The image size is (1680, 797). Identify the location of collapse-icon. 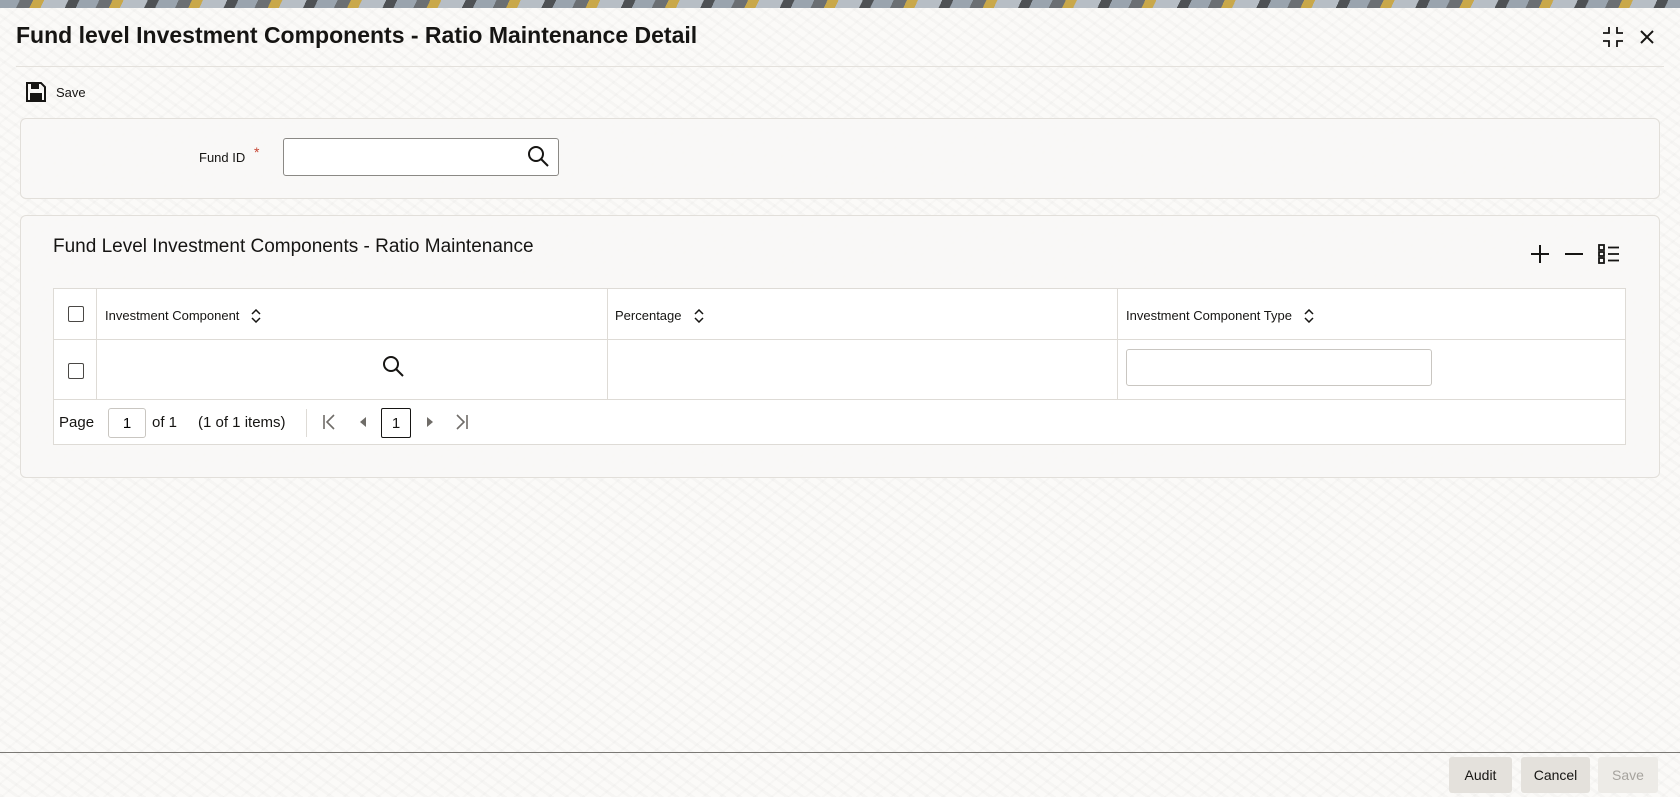
(1613, 37).